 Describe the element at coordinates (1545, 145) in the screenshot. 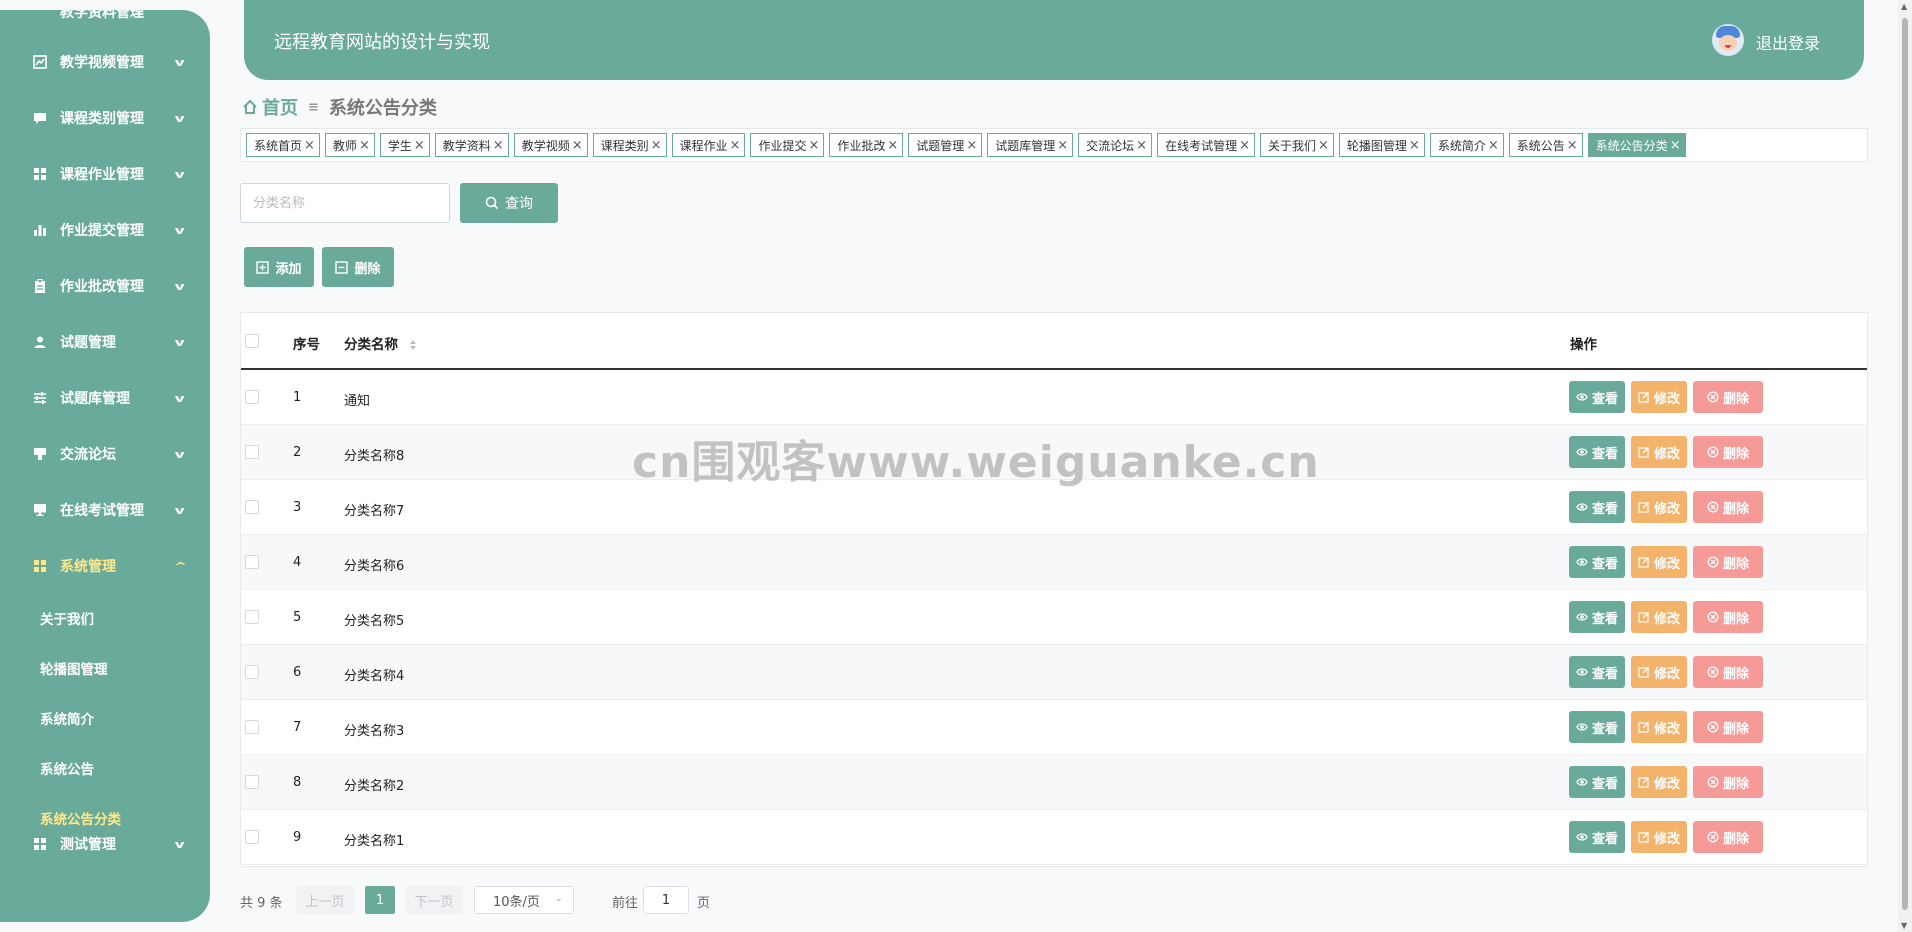

I see `tab-tag: 系统公告 ×` at that location.